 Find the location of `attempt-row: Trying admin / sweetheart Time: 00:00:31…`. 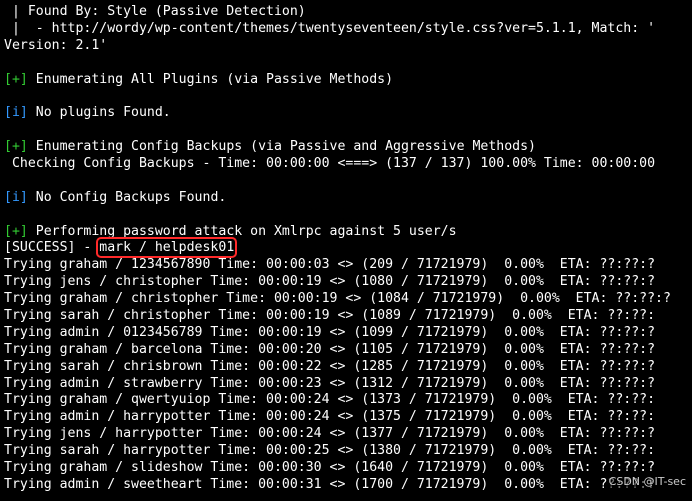

attempt-row: Trying admin / sweetheart Time: 00:00:31… is located at coordinates (330, 484).